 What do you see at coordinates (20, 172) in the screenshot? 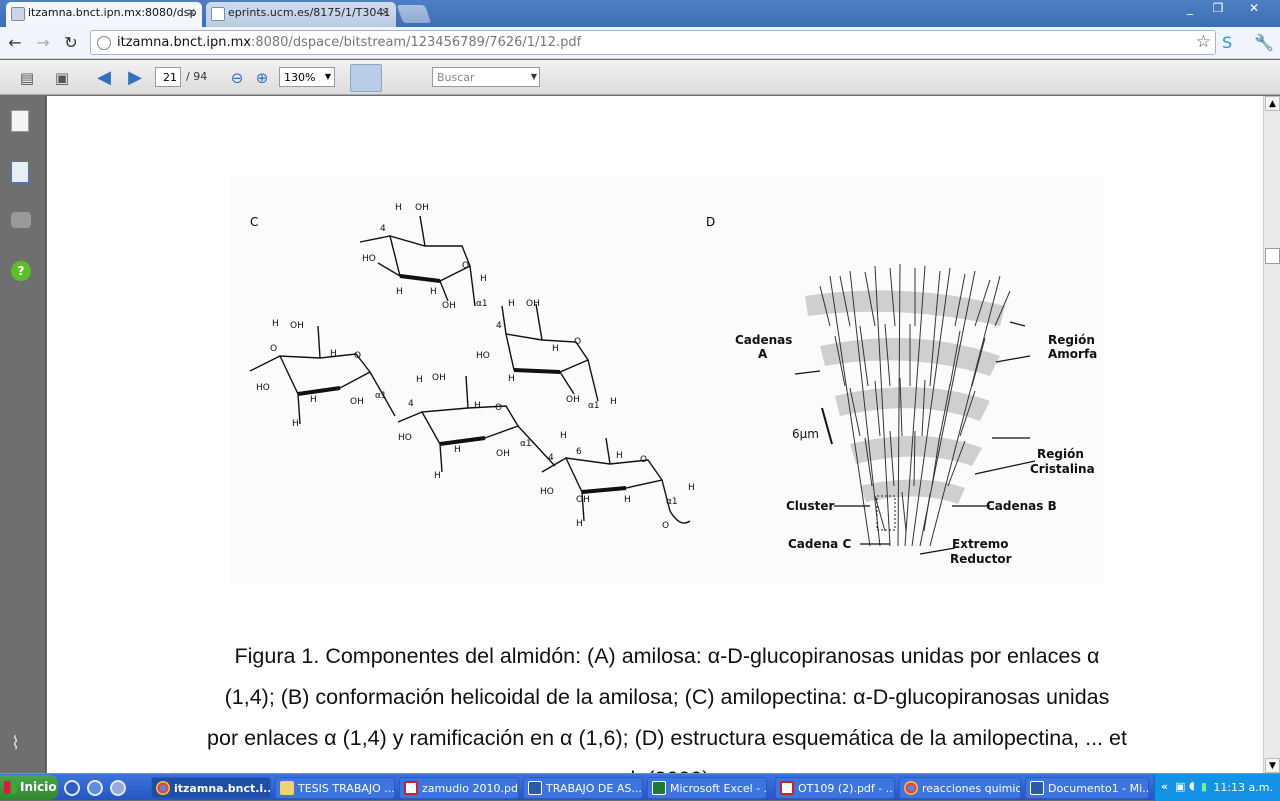
I see `bookmarks-icon` at bounding box center [20, 172].